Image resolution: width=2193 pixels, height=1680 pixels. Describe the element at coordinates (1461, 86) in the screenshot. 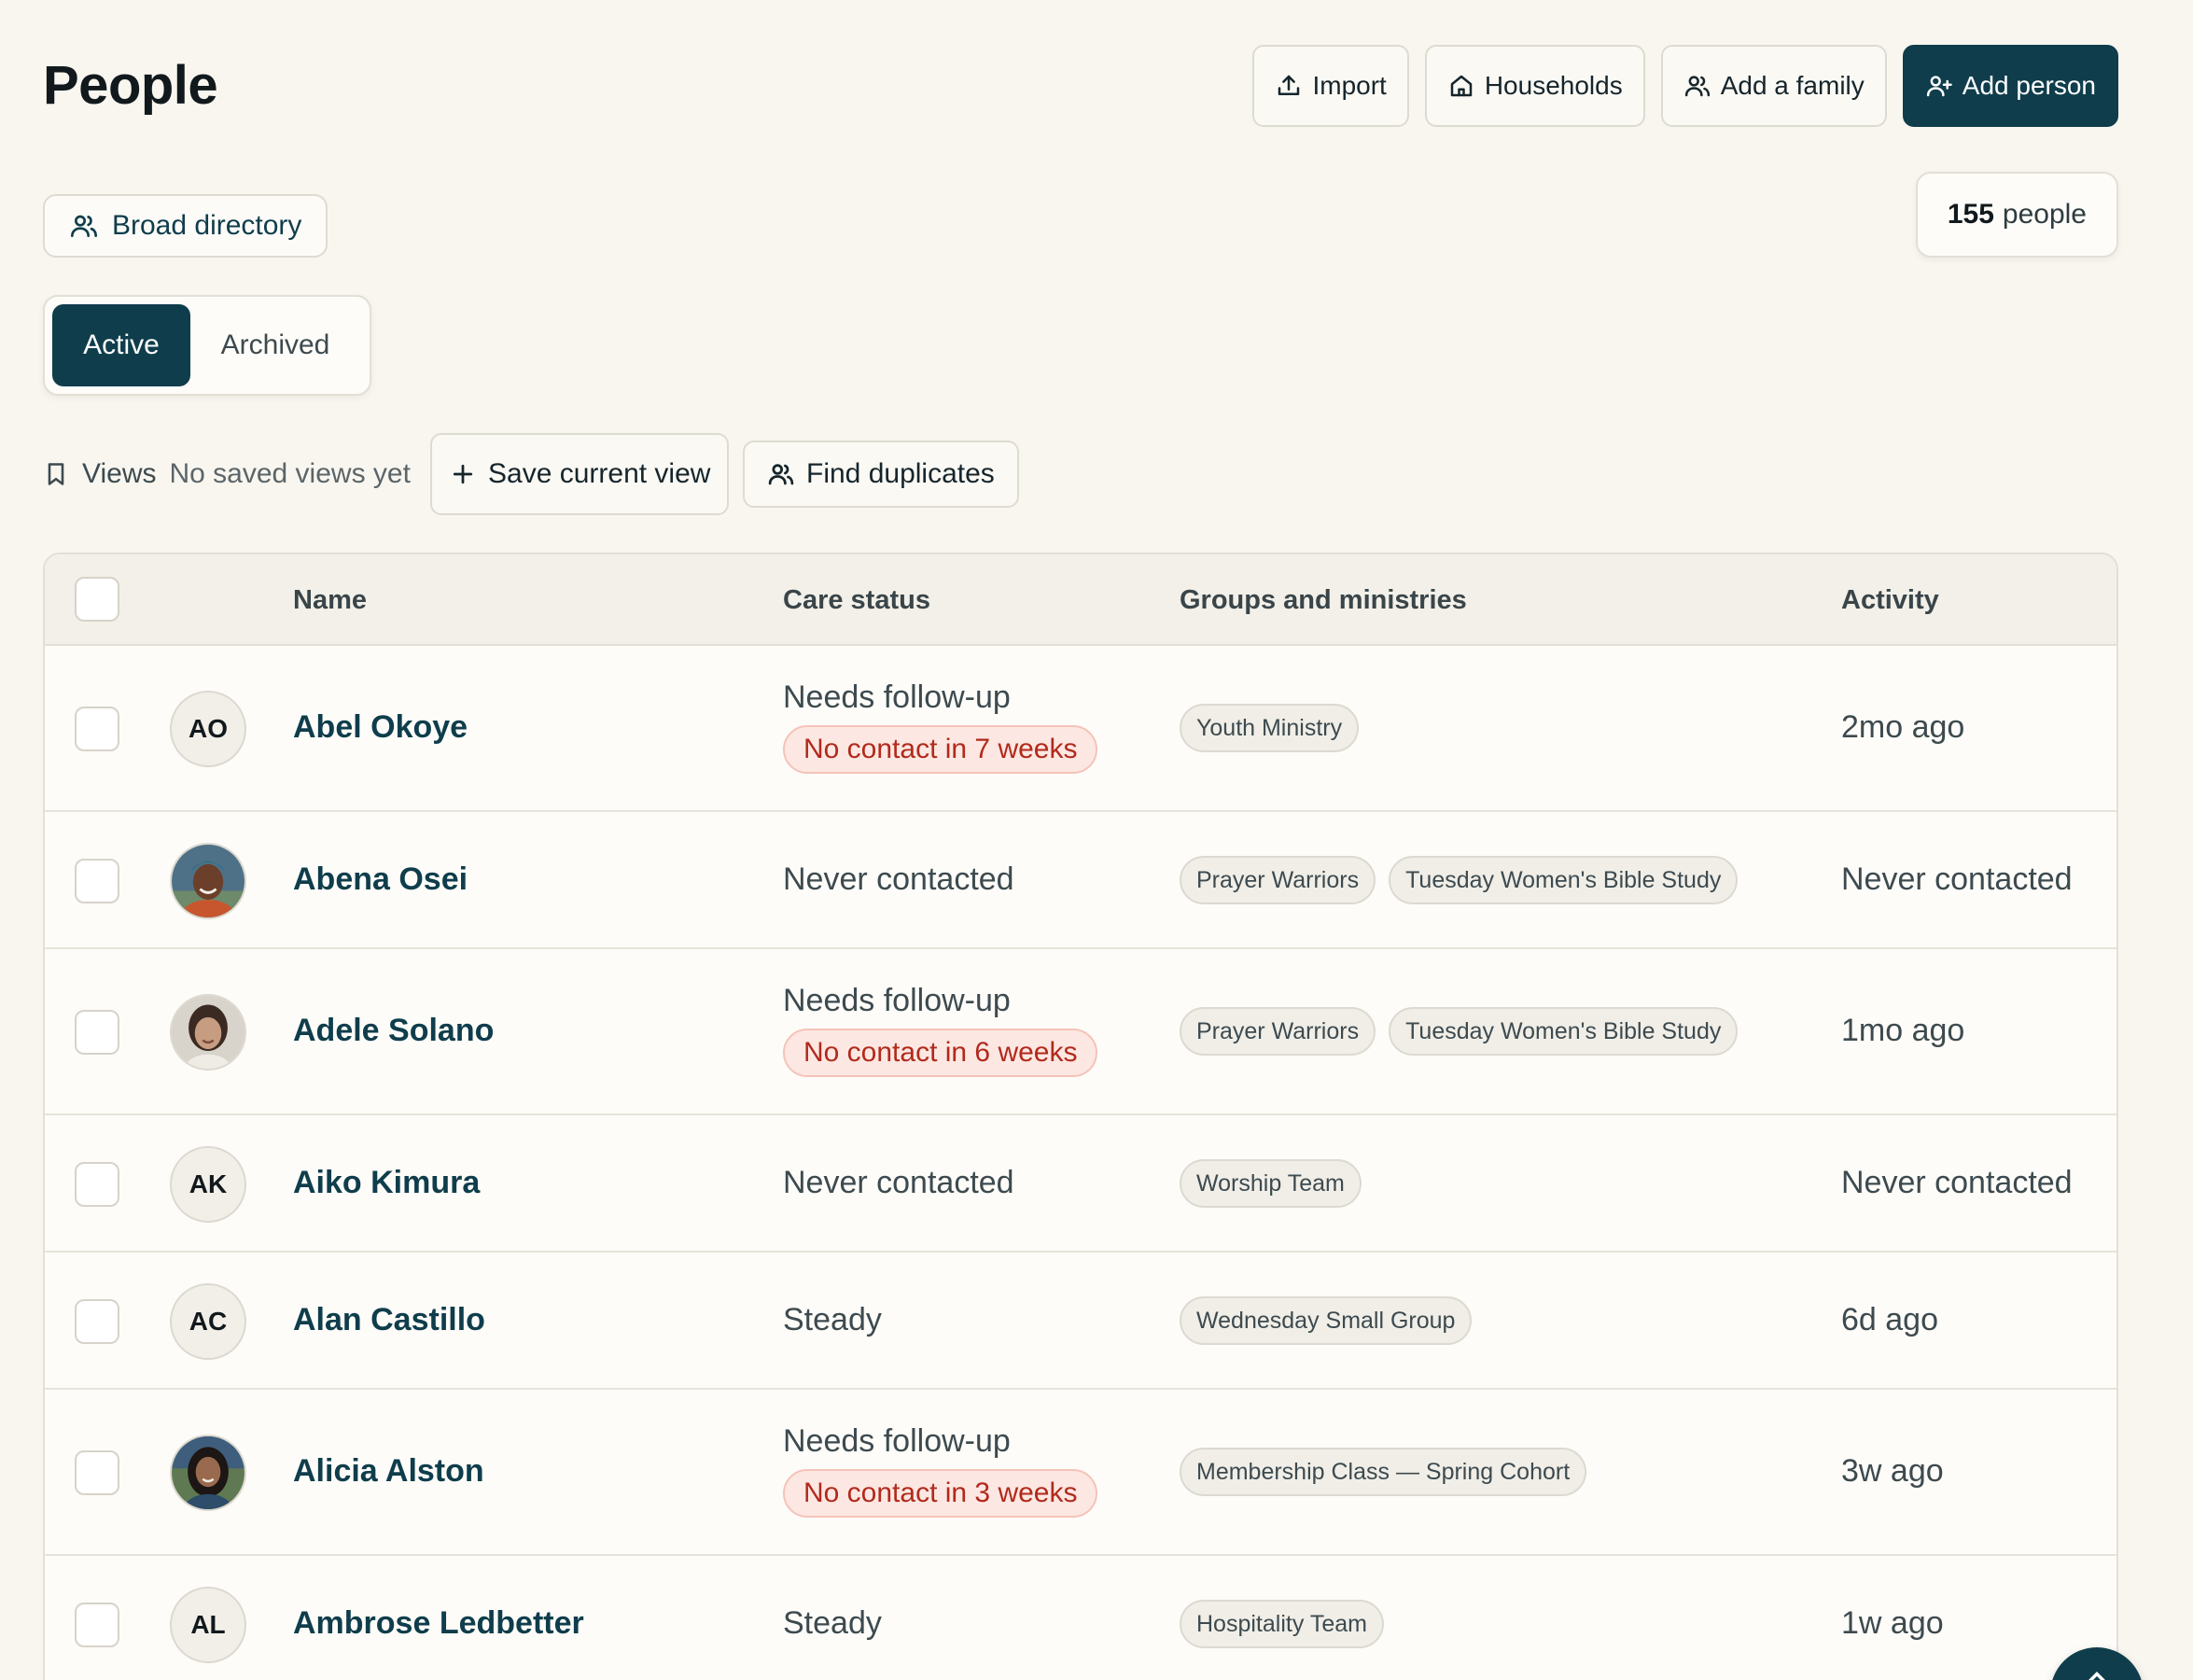

I see `home-icon` at that location.